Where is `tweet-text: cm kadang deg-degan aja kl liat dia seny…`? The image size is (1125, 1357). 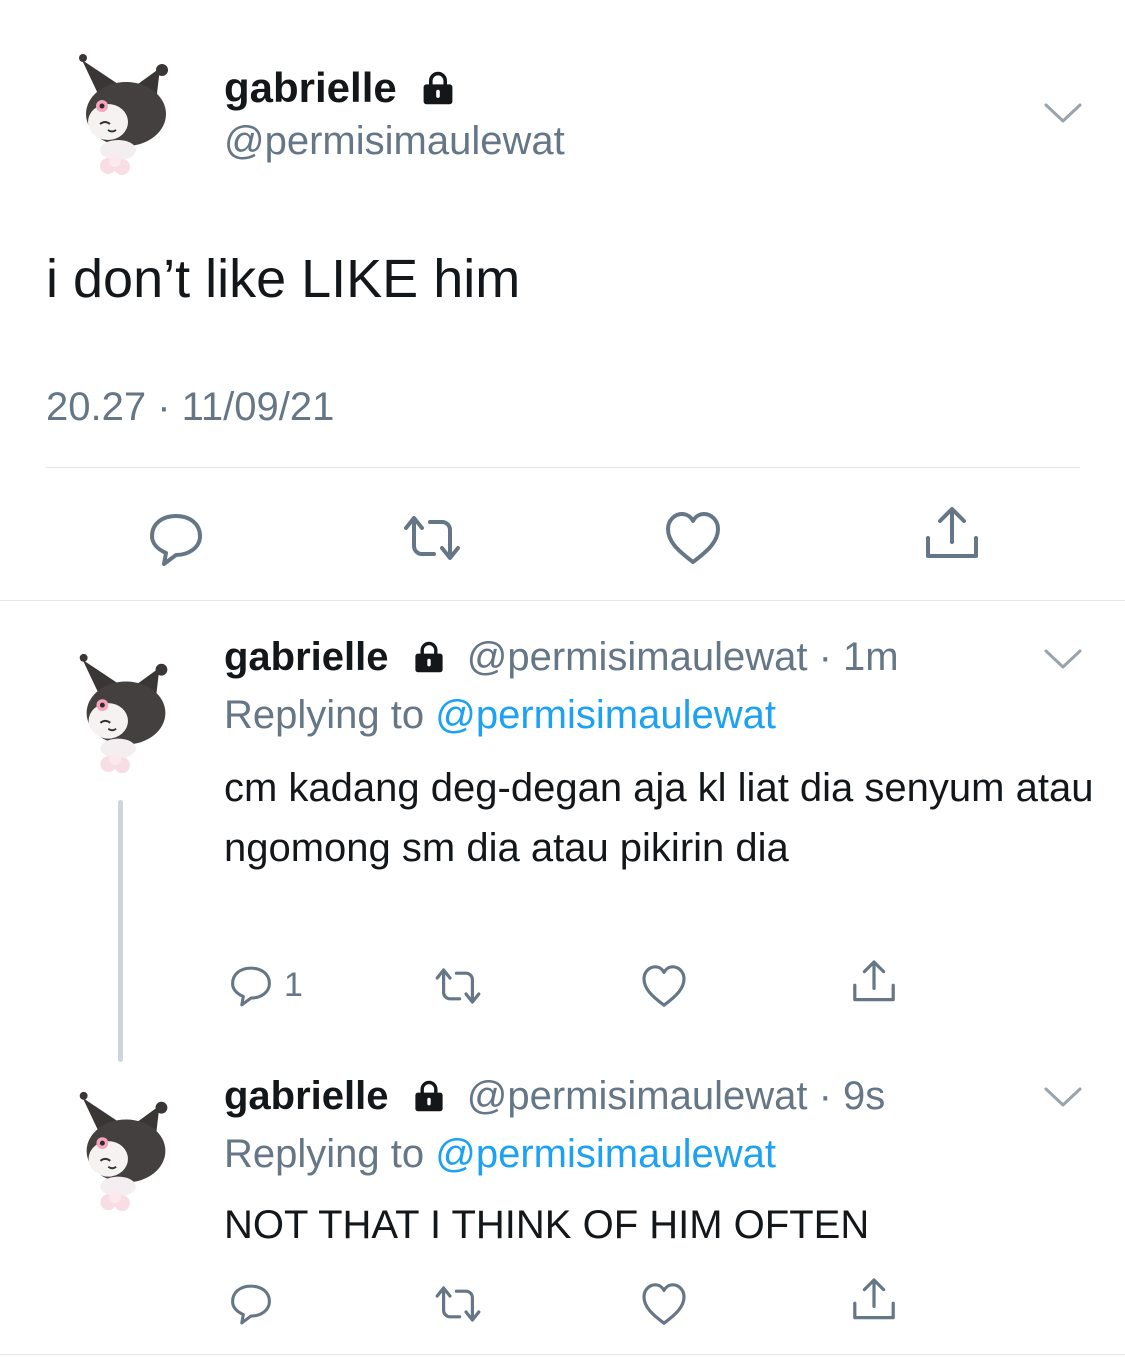 tweet-text: cm kadang deg-degan aja kl liat dia seny… is located at coordinates (659, 818).